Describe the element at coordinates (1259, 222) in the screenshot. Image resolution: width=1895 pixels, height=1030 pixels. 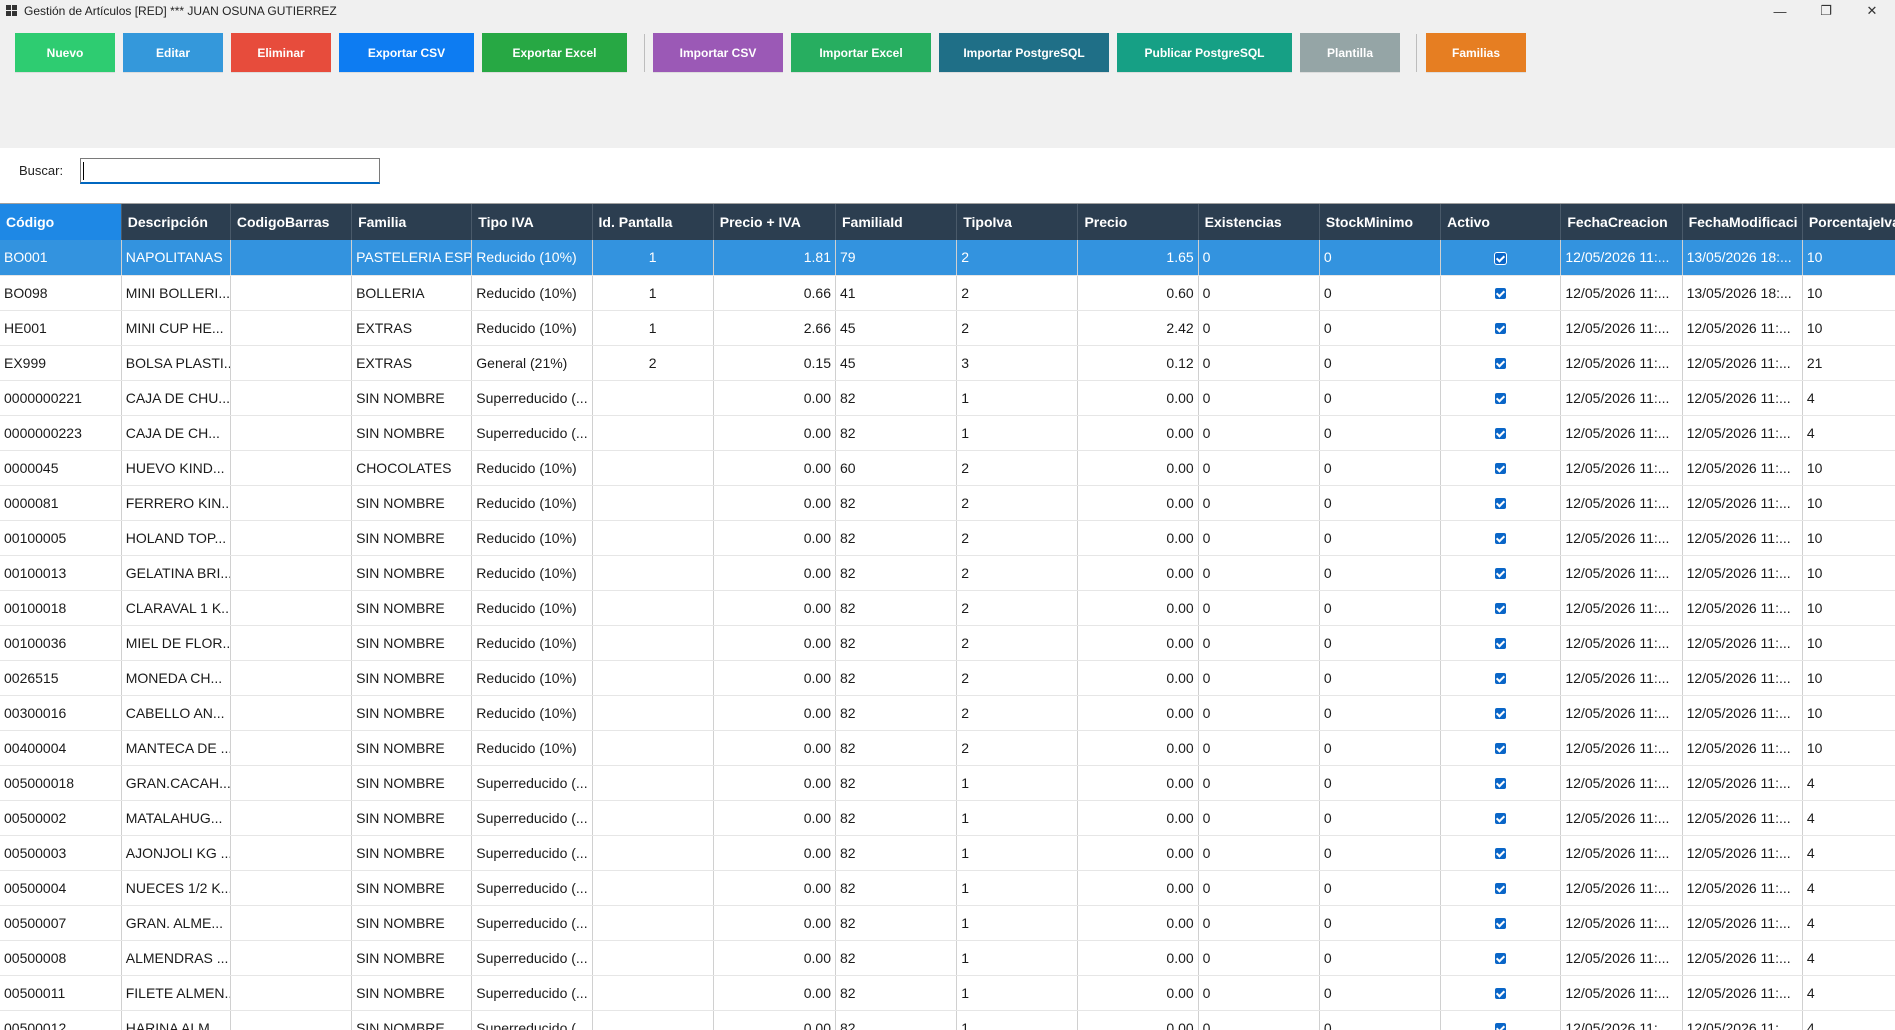
I see `column-header: Existencias` at that location.